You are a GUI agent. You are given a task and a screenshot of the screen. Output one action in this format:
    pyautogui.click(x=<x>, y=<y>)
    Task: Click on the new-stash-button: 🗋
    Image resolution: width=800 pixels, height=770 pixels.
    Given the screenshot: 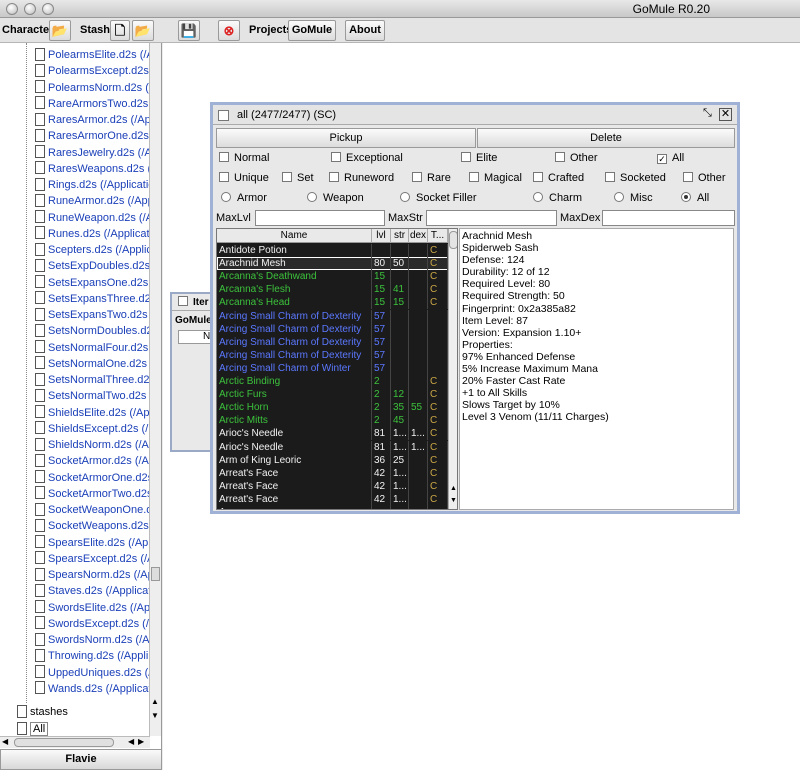 What is the action you would take?
    pyautogui.click(x=120, y=30)
    